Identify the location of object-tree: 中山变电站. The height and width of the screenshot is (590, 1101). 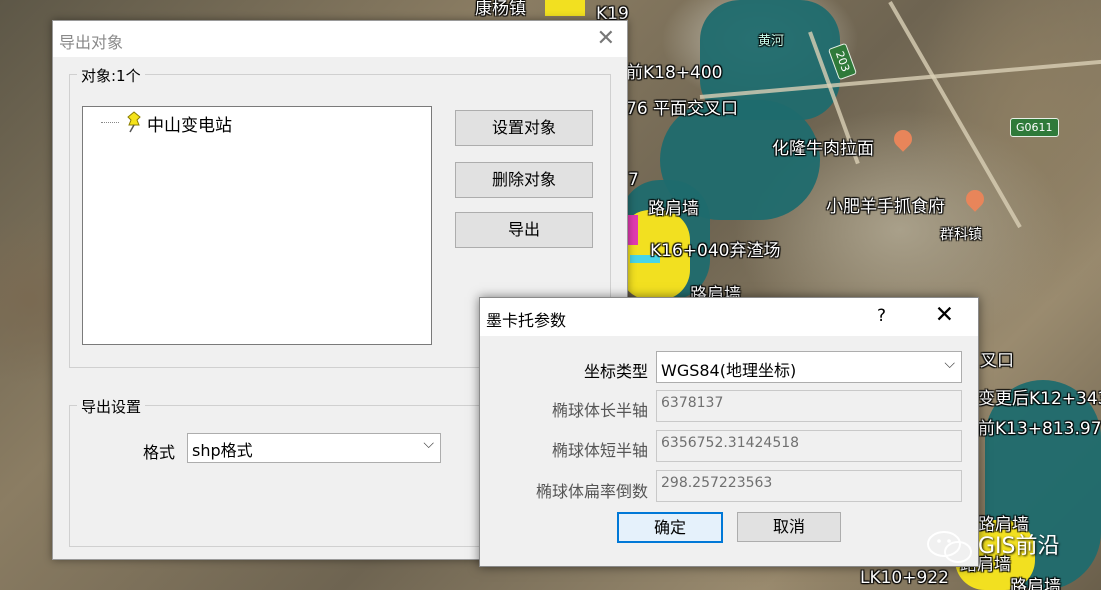
(257, 225).